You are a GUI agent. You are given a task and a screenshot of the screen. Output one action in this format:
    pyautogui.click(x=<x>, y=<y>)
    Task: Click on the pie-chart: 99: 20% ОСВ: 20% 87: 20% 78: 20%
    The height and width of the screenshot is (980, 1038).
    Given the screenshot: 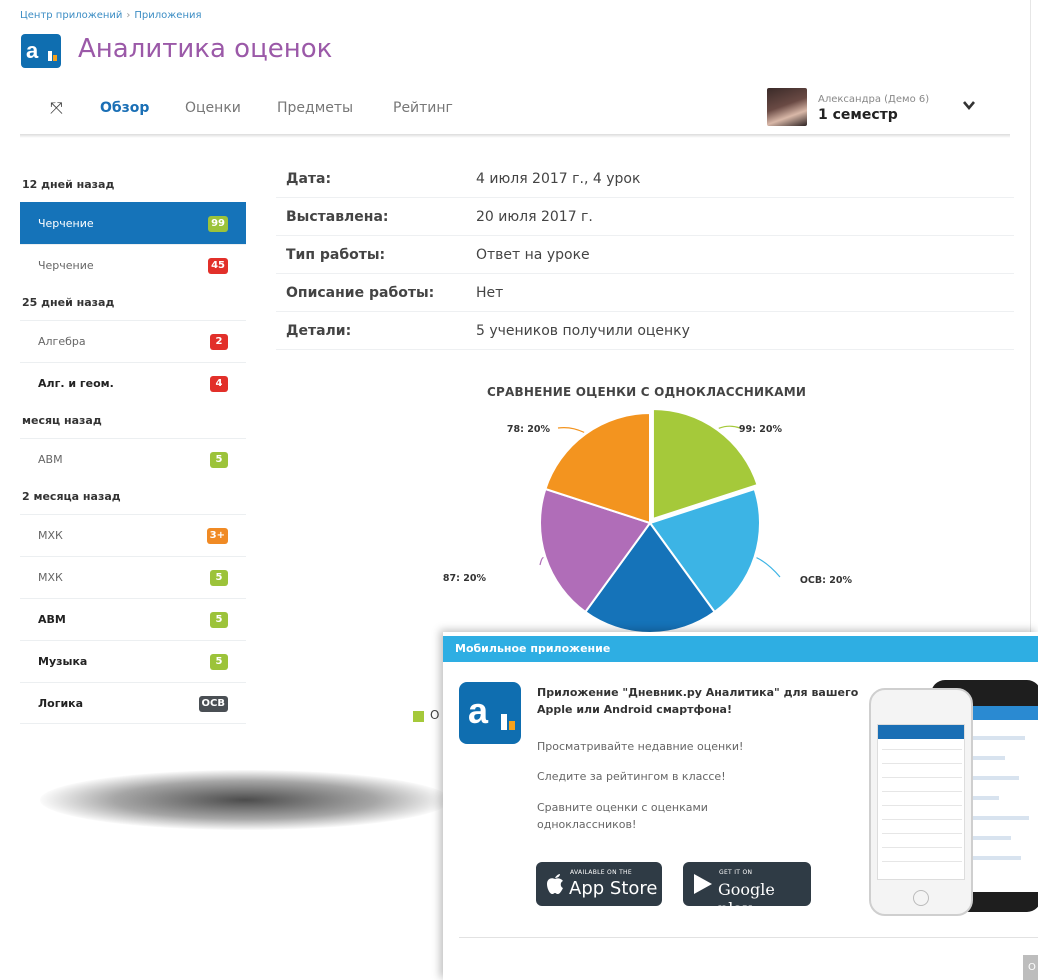 What is the action you would take?
    pyautogui.click(x=648, y=520)
    